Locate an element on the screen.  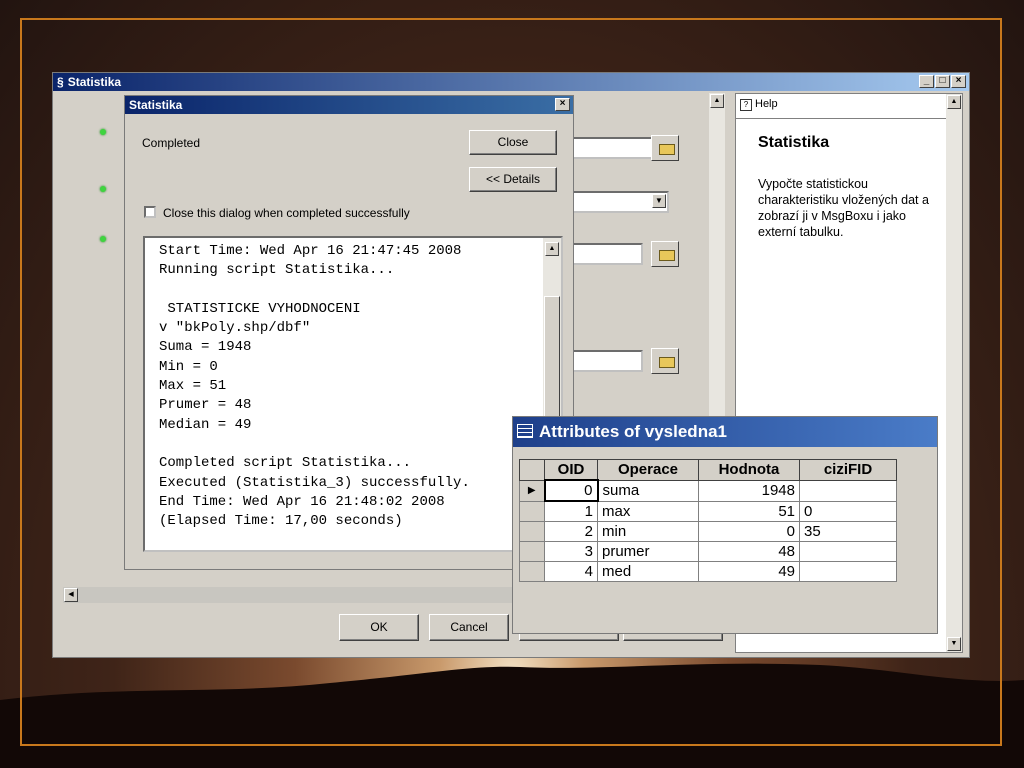
cell-operace: max is located at coordinates (648, 511).